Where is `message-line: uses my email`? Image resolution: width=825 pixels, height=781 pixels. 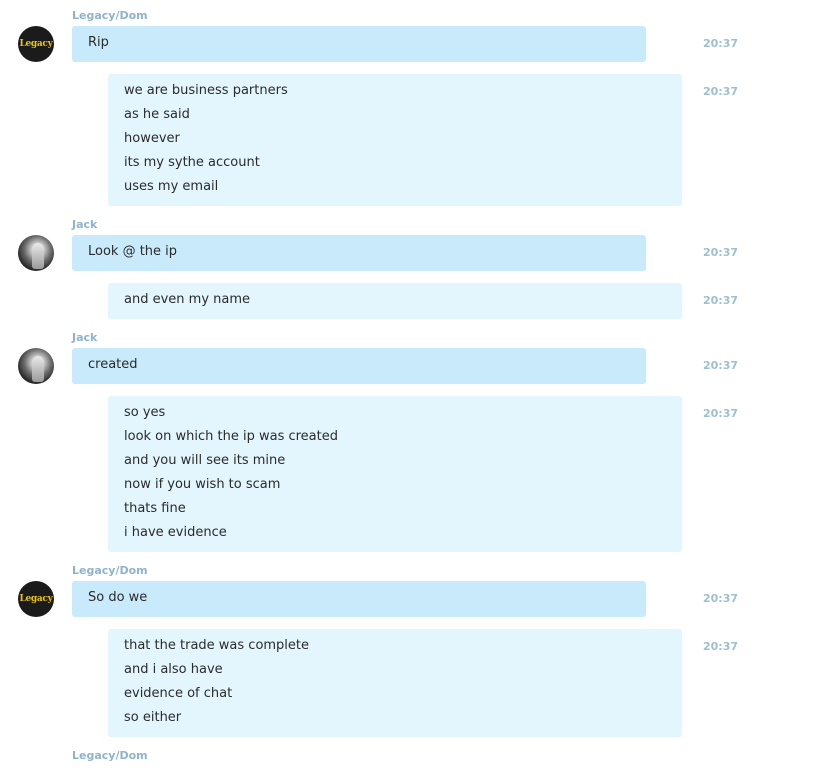 message-line: uses my email is located at coordinates (171, 186).